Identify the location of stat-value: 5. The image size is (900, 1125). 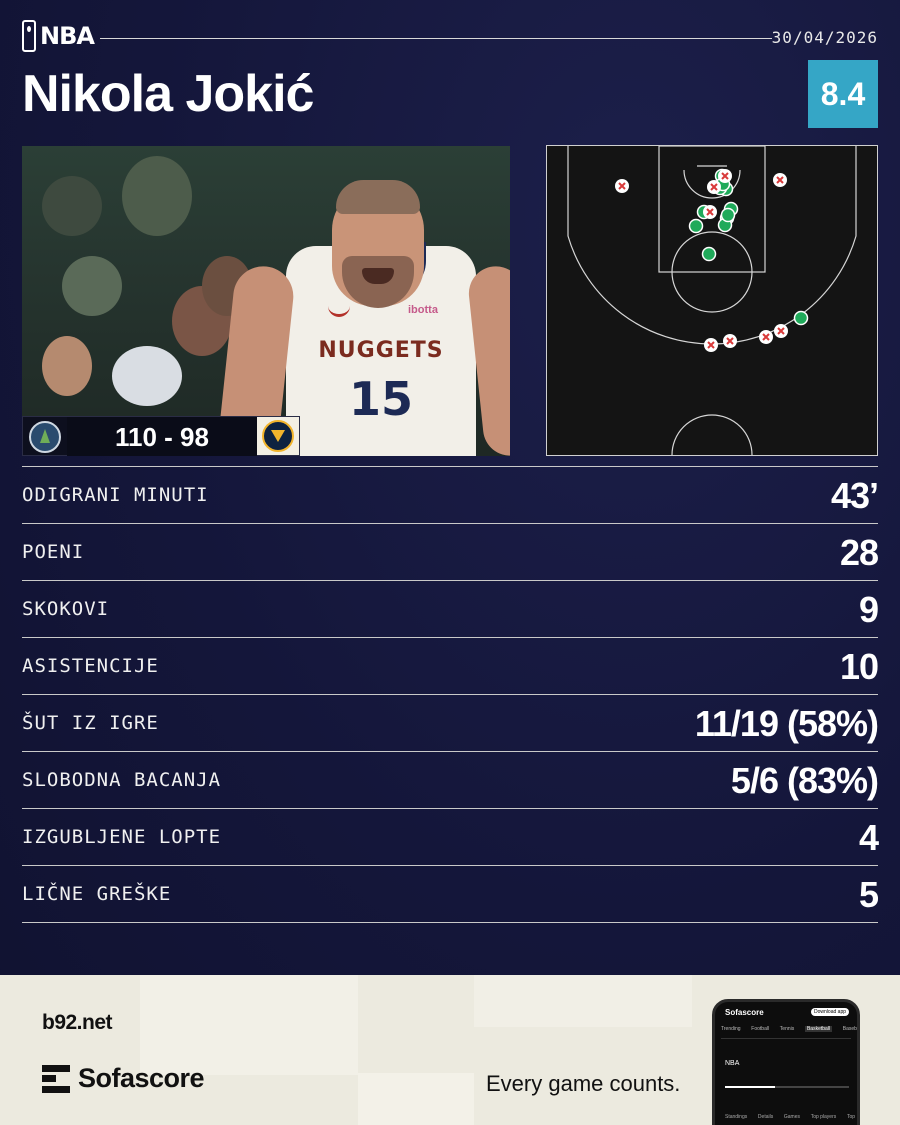
(868, 894).